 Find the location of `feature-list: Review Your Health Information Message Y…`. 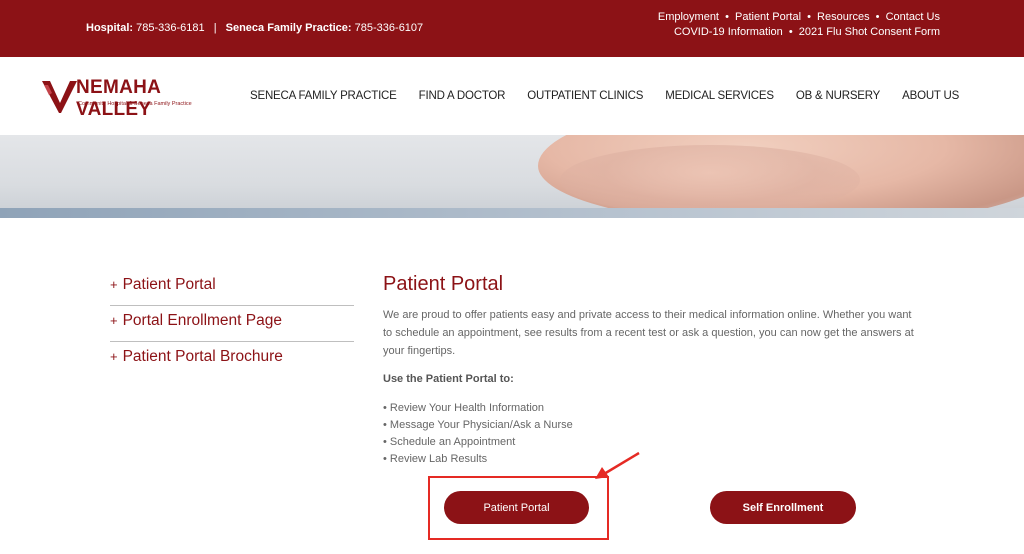

feature-list: Review Your Health Information Message Y… is located at coordinates (653, 434).